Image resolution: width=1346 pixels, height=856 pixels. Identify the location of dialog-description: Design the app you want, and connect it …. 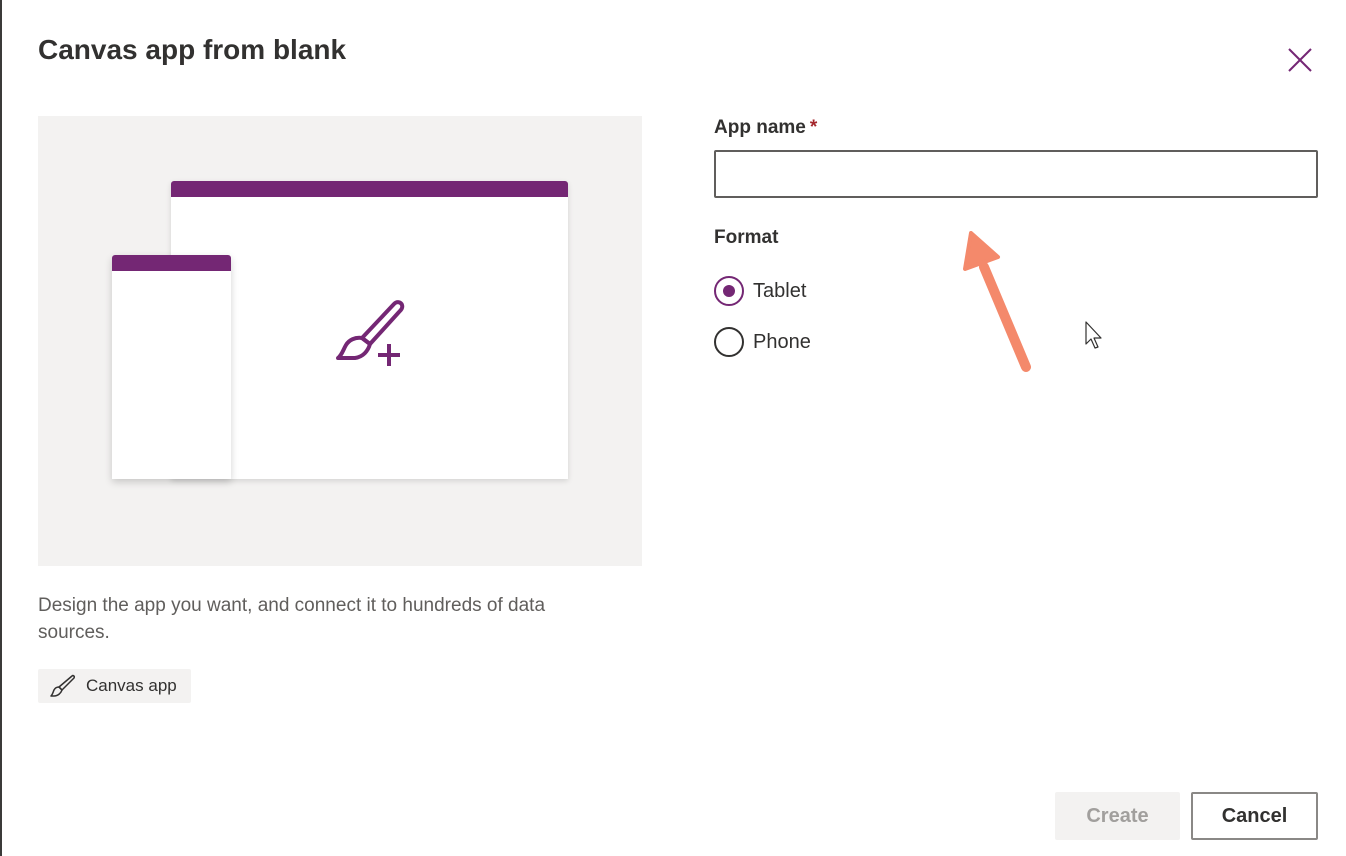
(292, 619).